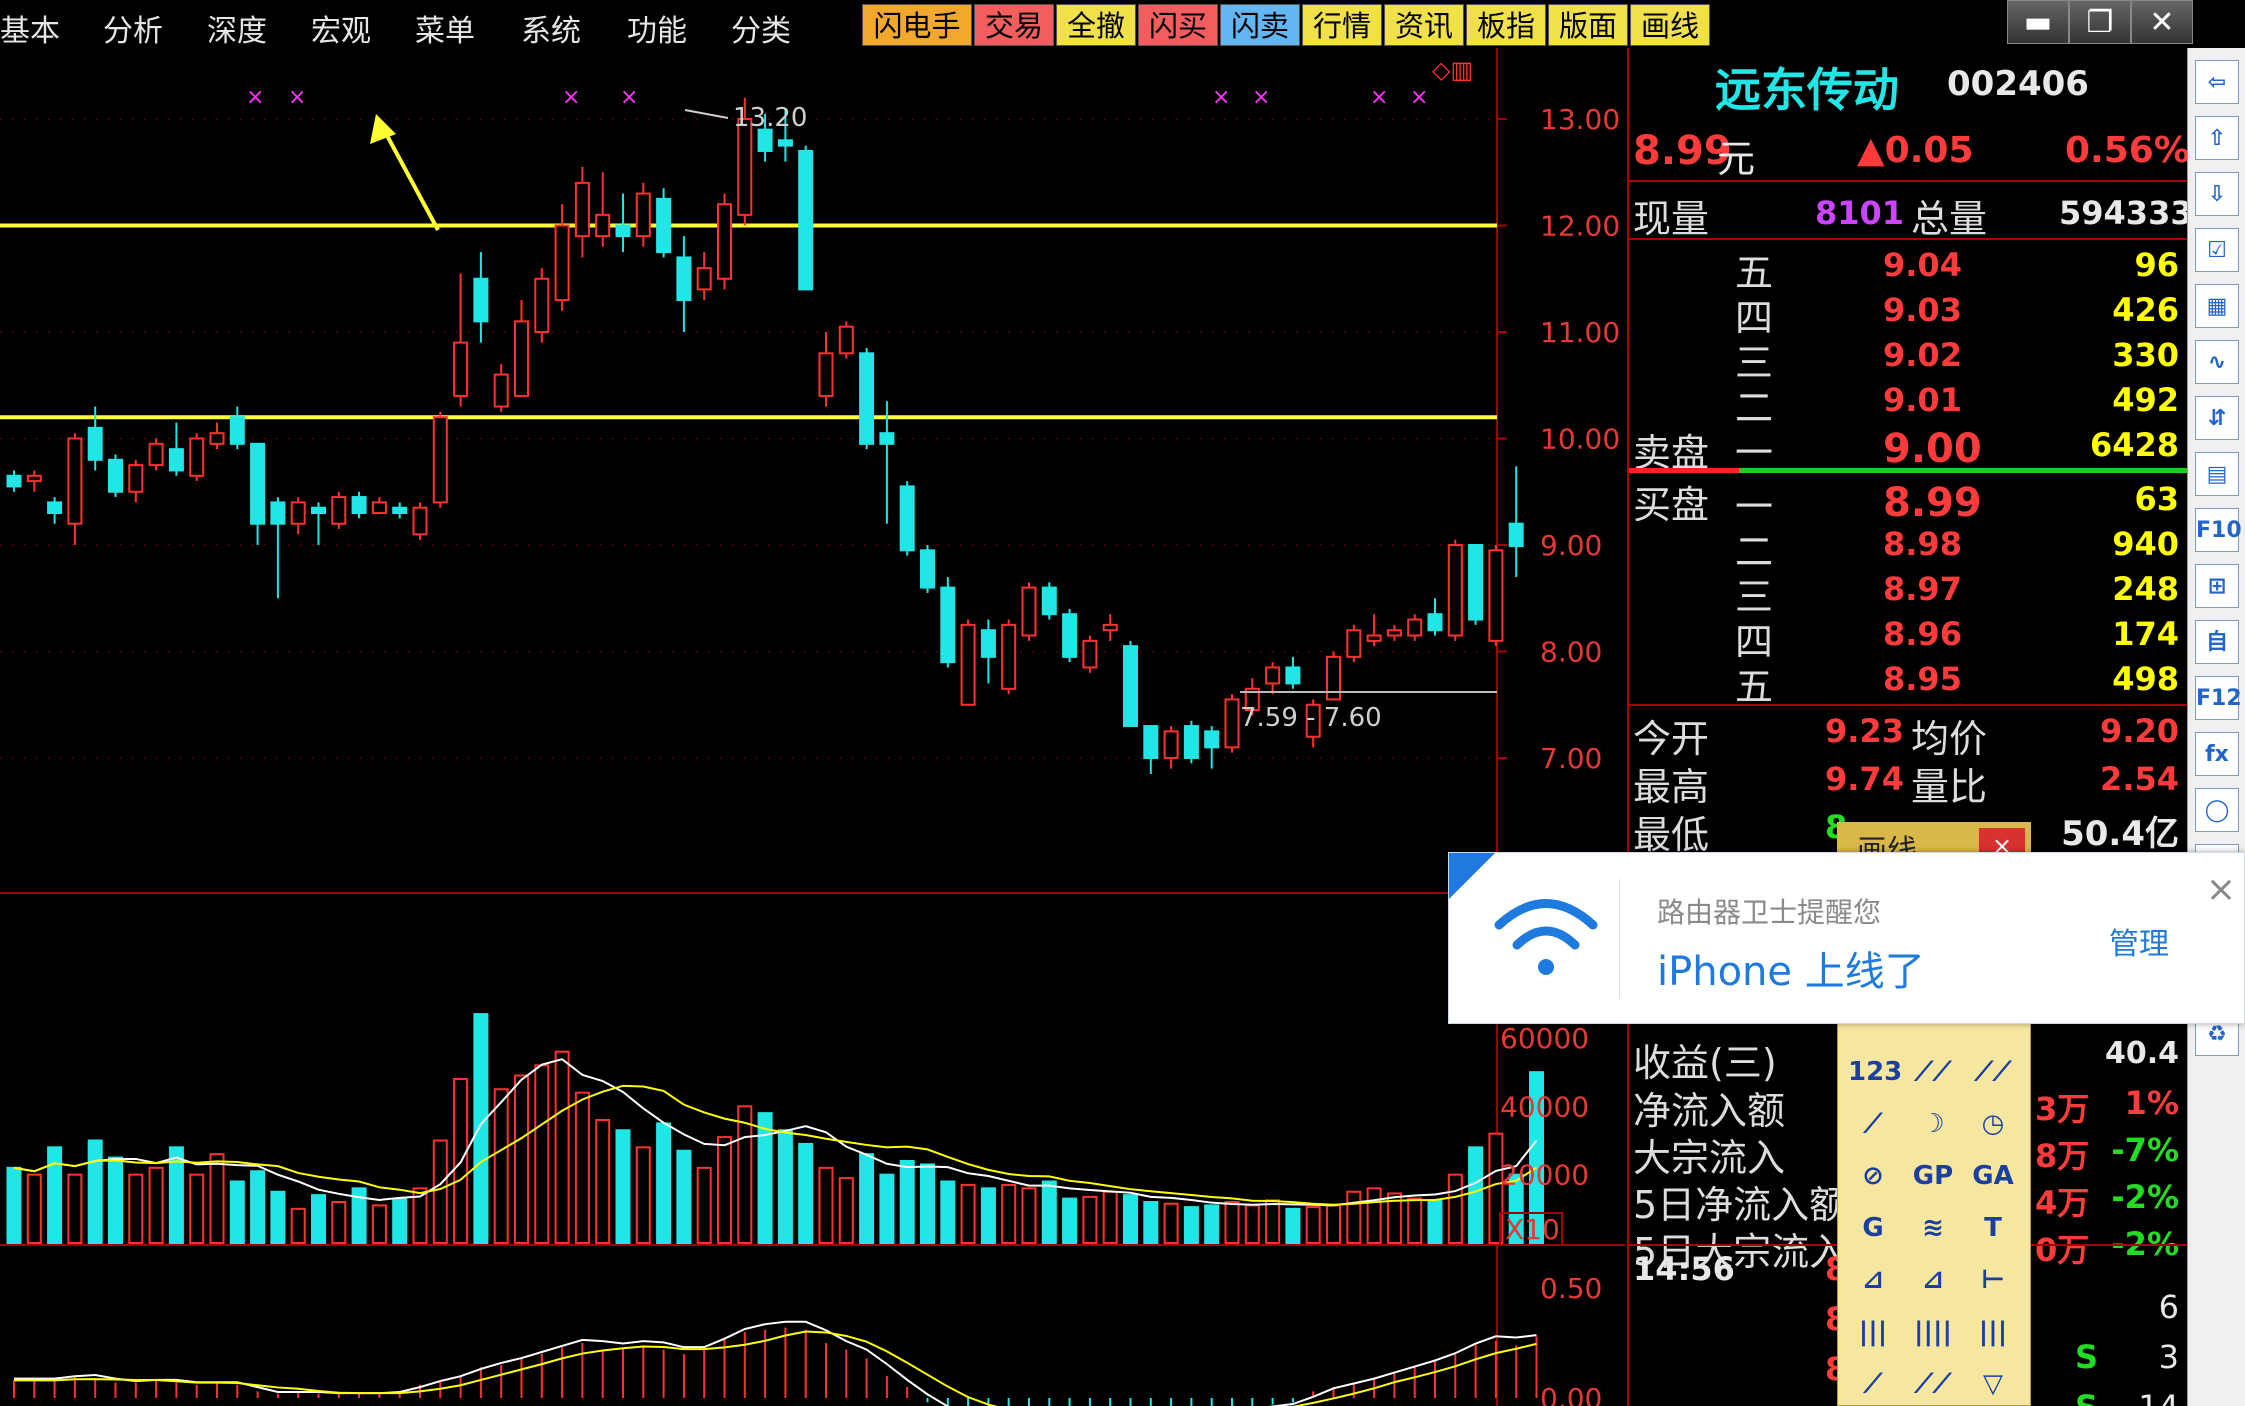  I want to click on menu-item-5: 系统, so click(551, 28).